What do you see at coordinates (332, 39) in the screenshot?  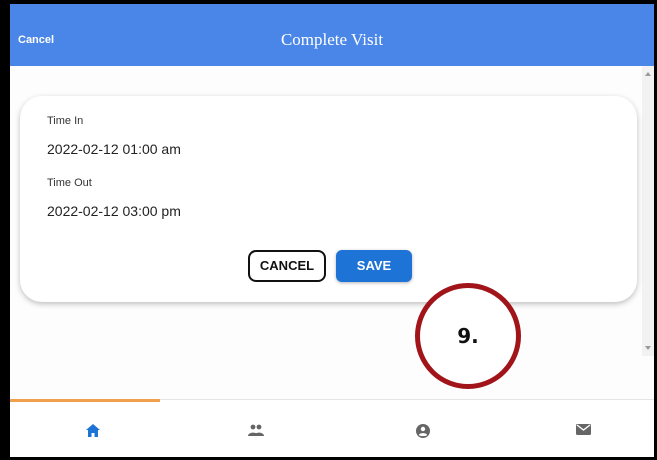 I see `page-title: Complete Visit` at bounding box center [332, 39].